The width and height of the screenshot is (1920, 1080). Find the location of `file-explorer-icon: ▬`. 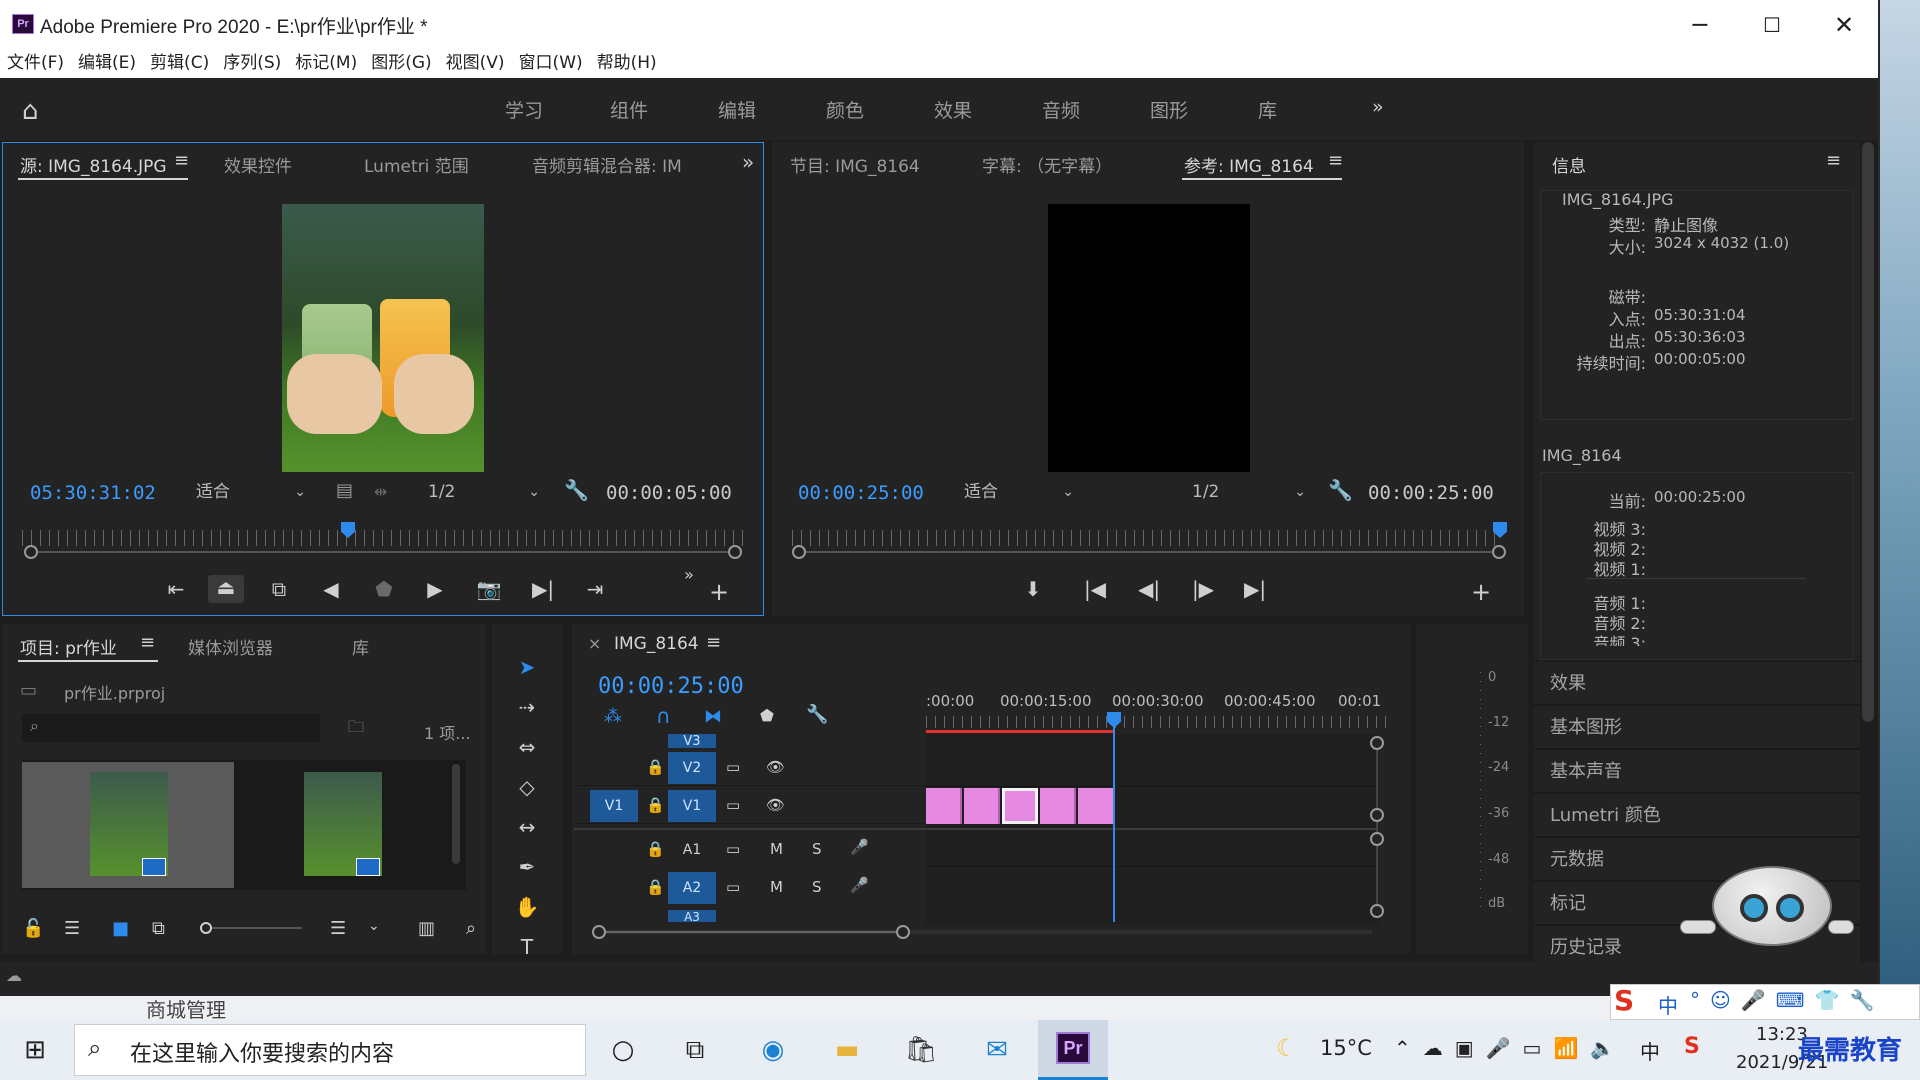

file-explorer-icon: ▬ is located at coordinates (847, 1050).